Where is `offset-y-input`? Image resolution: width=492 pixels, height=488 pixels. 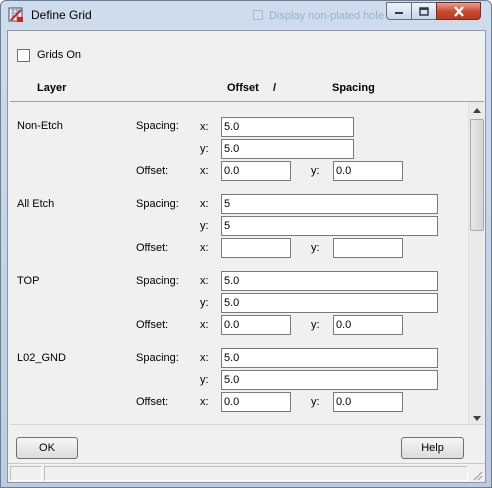
offset-y-input is located at coordinates (368, 248).